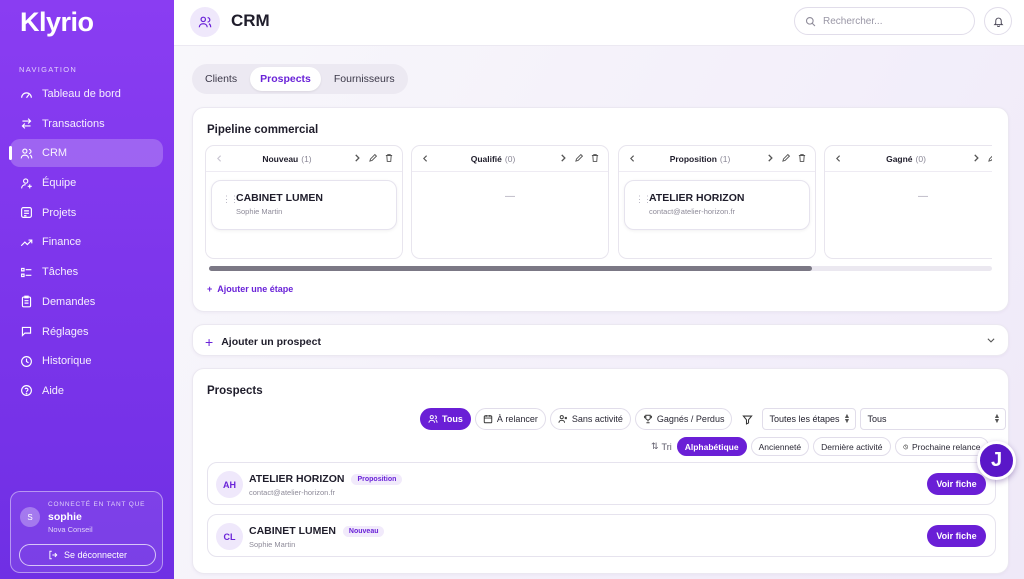  What do you see at coordinates (26, 153) in the screenshot?
I see `users-icon` at bounding box center [26, 153].